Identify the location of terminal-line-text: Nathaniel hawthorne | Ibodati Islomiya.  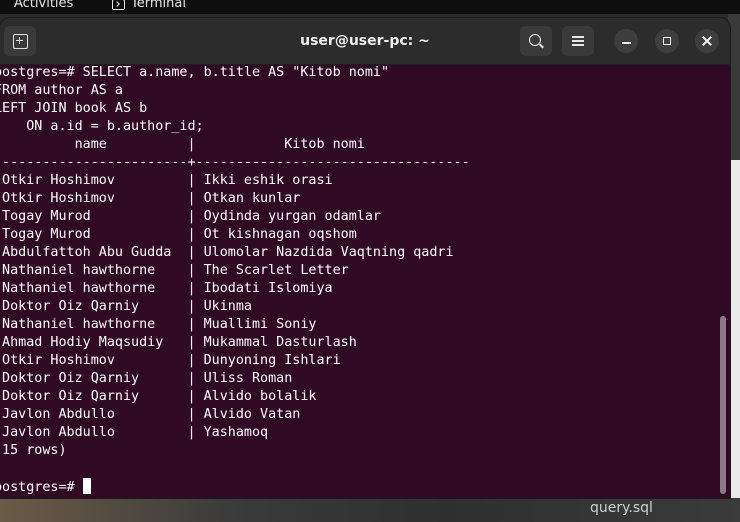
(166, 288).